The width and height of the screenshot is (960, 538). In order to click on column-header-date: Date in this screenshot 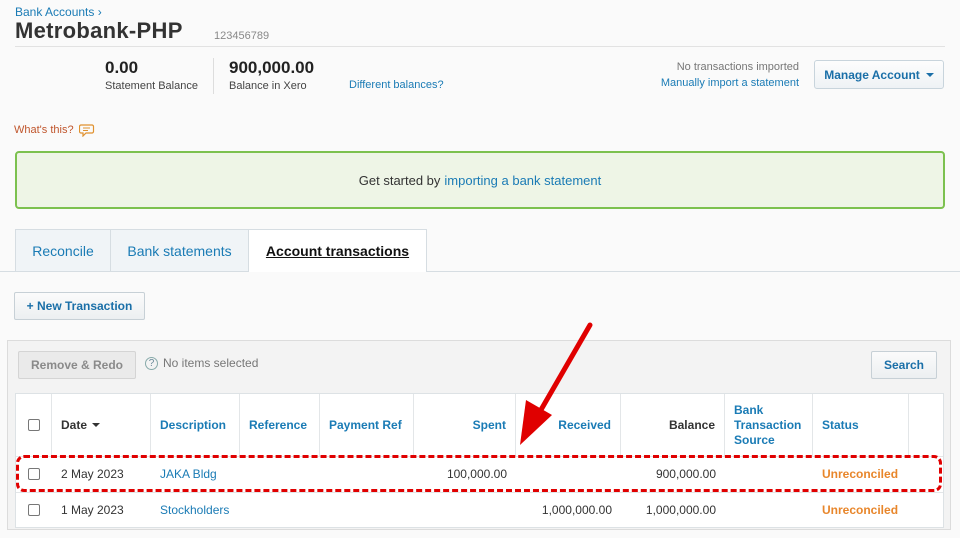, I will do `click(101, 425)`.